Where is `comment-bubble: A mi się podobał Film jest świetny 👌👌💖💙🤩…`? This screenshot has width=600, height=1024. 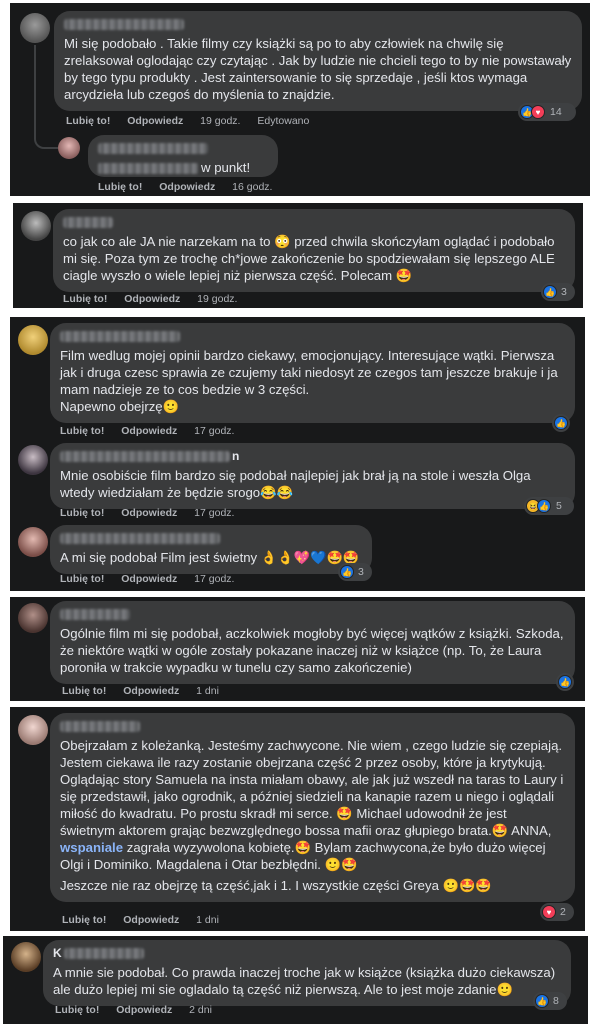
comment-bubble: A mi się podobał Film jest świetny 👌👌💖💙🤩… is located at coordinates (211, 549).